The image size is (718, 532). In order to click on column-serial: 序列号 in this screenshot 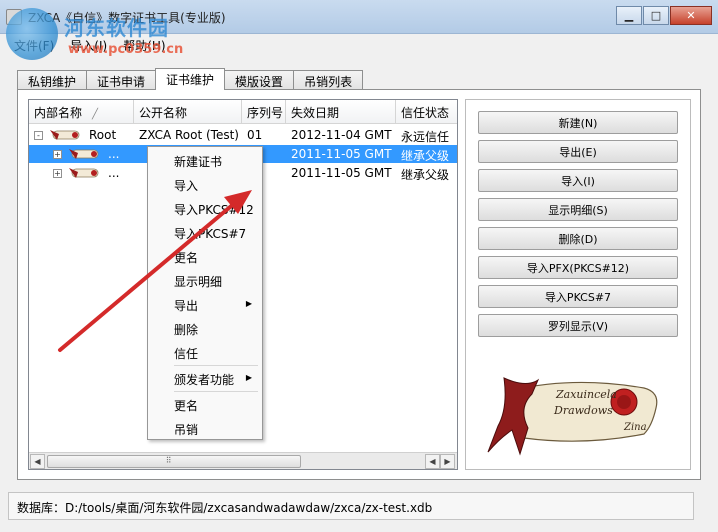, I will do `click(264, 112)`.